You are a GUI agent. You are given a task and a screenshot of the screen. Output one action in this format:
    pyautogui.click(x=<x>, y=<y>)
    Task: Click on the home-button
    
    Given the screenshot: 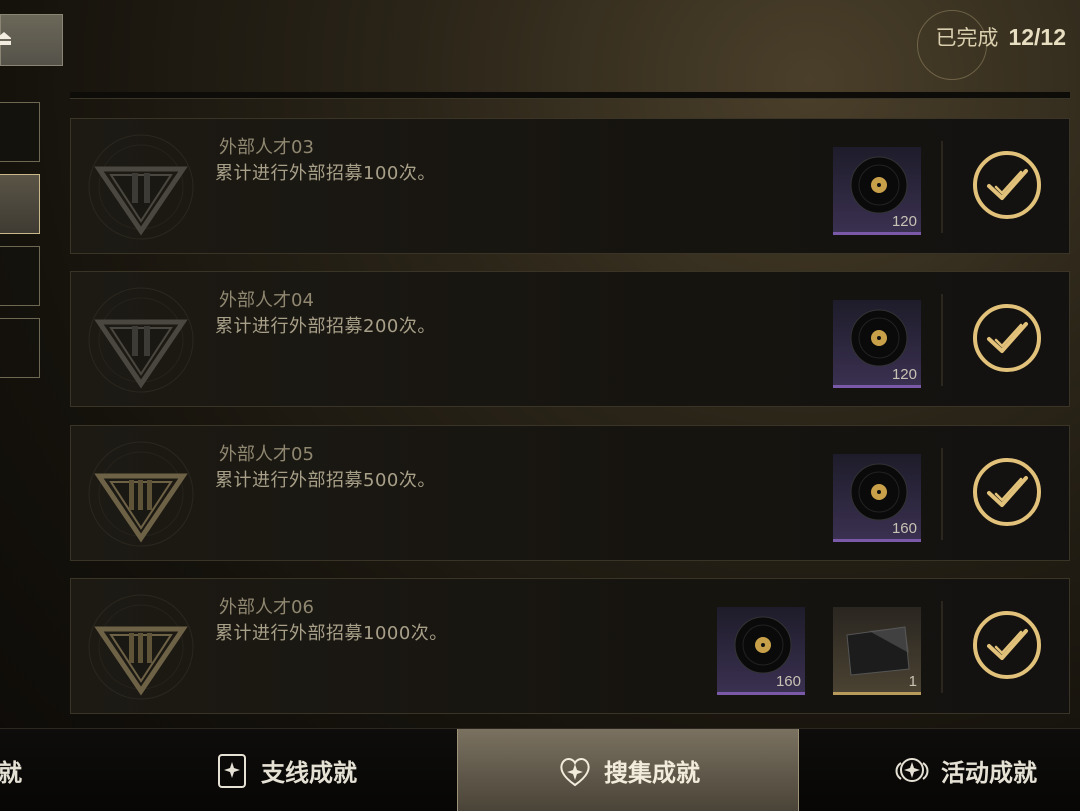 What is the action you would take?
    pyautogui.click(x=31, y=40)
    